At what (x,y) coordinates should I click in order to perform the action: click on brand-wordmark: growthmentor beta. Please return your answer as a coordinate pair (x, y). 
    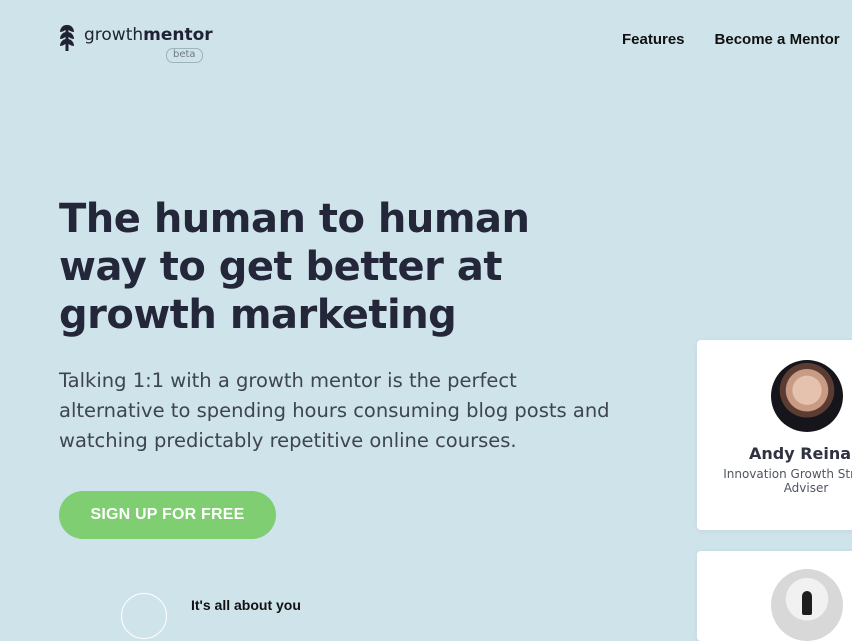
    Looking at the image, I should click on (148, 44).